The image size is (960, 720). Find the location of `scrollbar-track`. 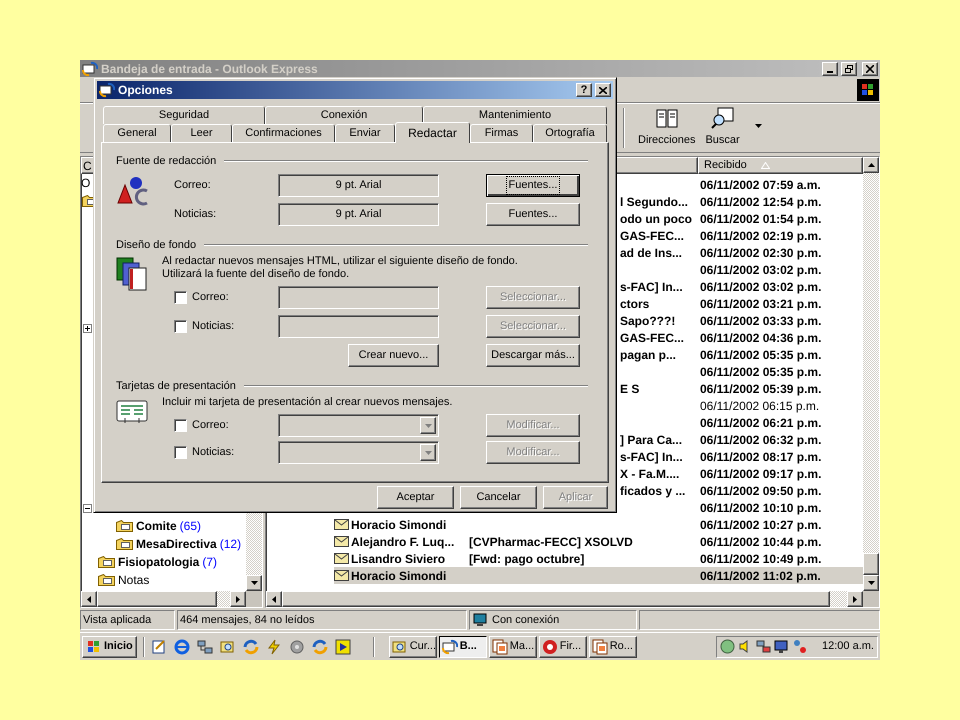

scrollbar-track is located at coordinates (223, 599).